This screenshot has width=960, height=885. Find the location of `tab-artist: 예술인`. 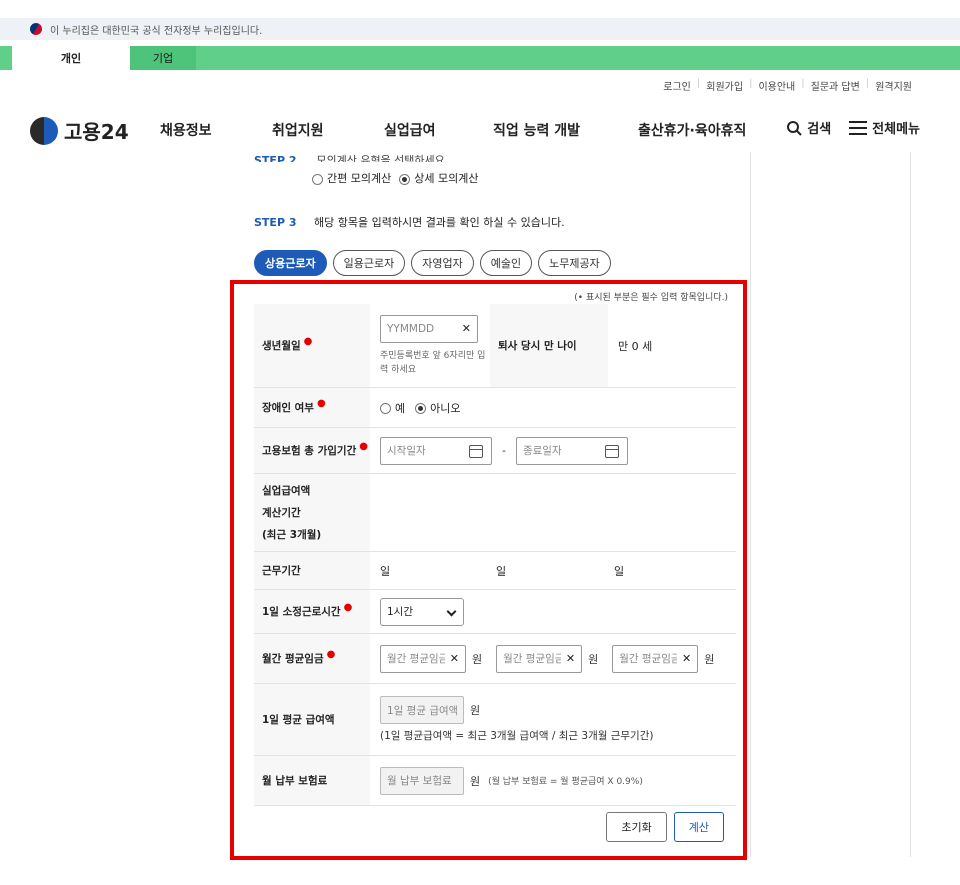

tab-artist: 예술인 is located at coordinates (506, 263).